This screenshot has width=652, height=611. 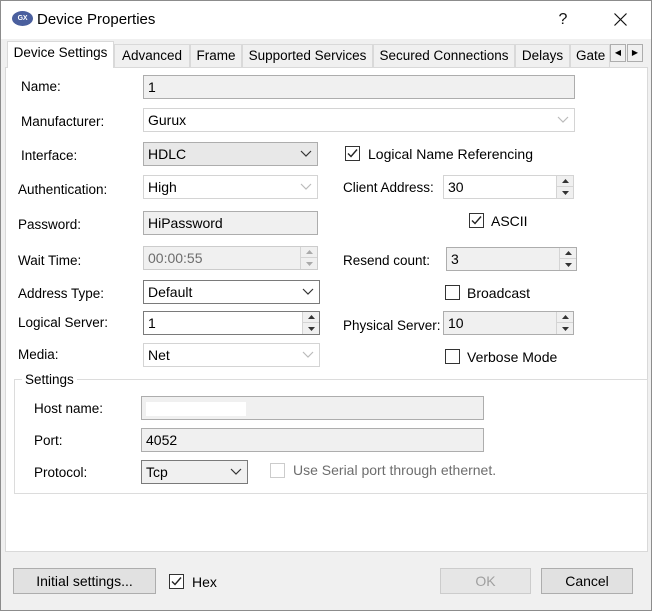 I want to click on interface-value: HDLC, so click(x=167, y=154).